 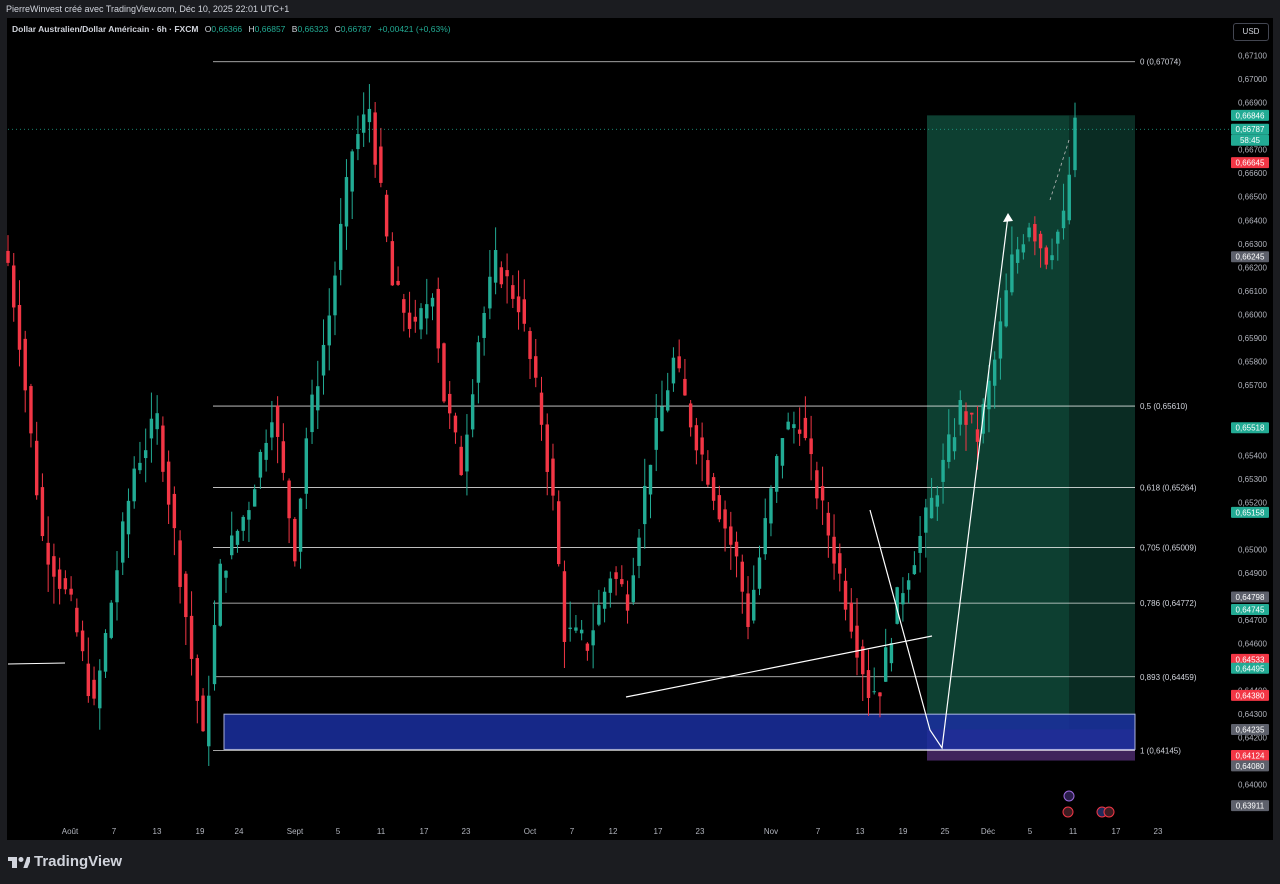 What do you see at coordinates (1251, 32) in the screenshot?
I see `currency-button: USD` at bounding box center [1251, 32].